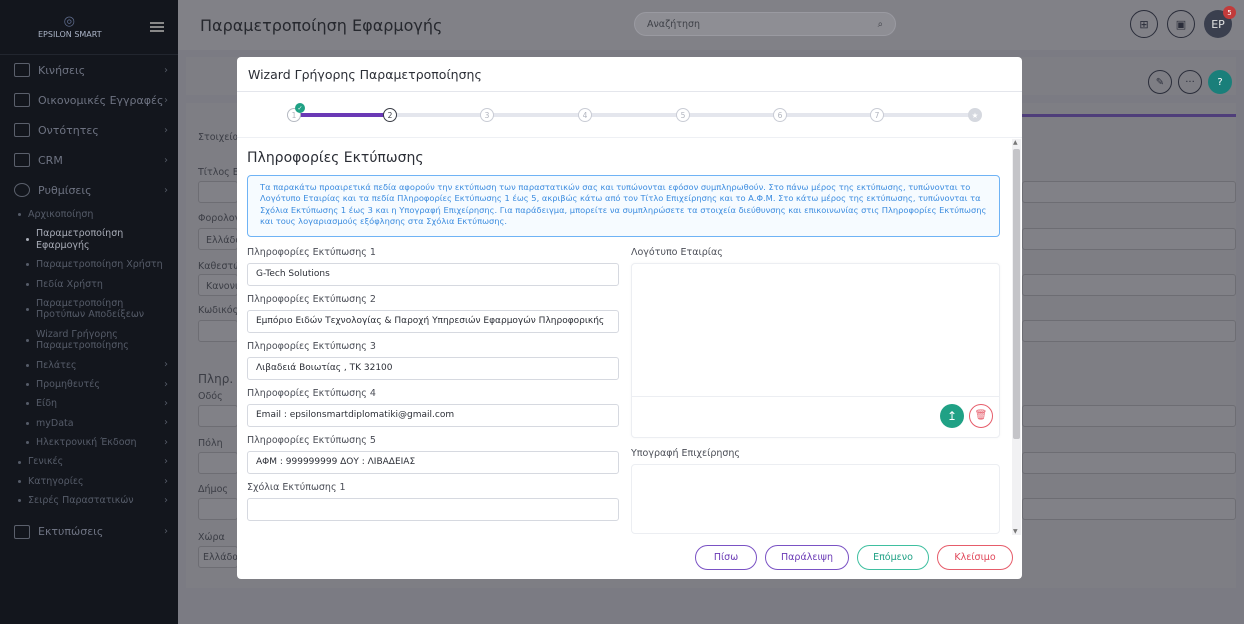 This screenshot has width=1244, height=624. I want to click on logo-label: Λογότυπο Εταιρίας, so click(677, 252).